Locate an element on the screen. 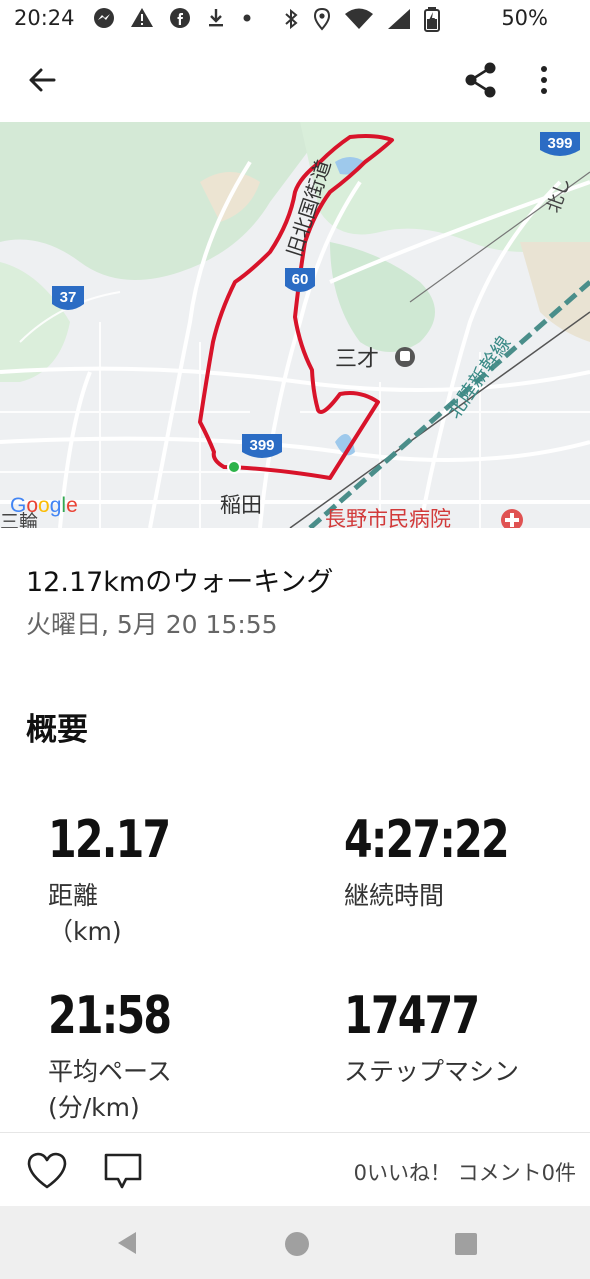 Image resolution: width=590 pixels, height=1279 pixels. more-vert-icon is located at coordinates (544, 80).